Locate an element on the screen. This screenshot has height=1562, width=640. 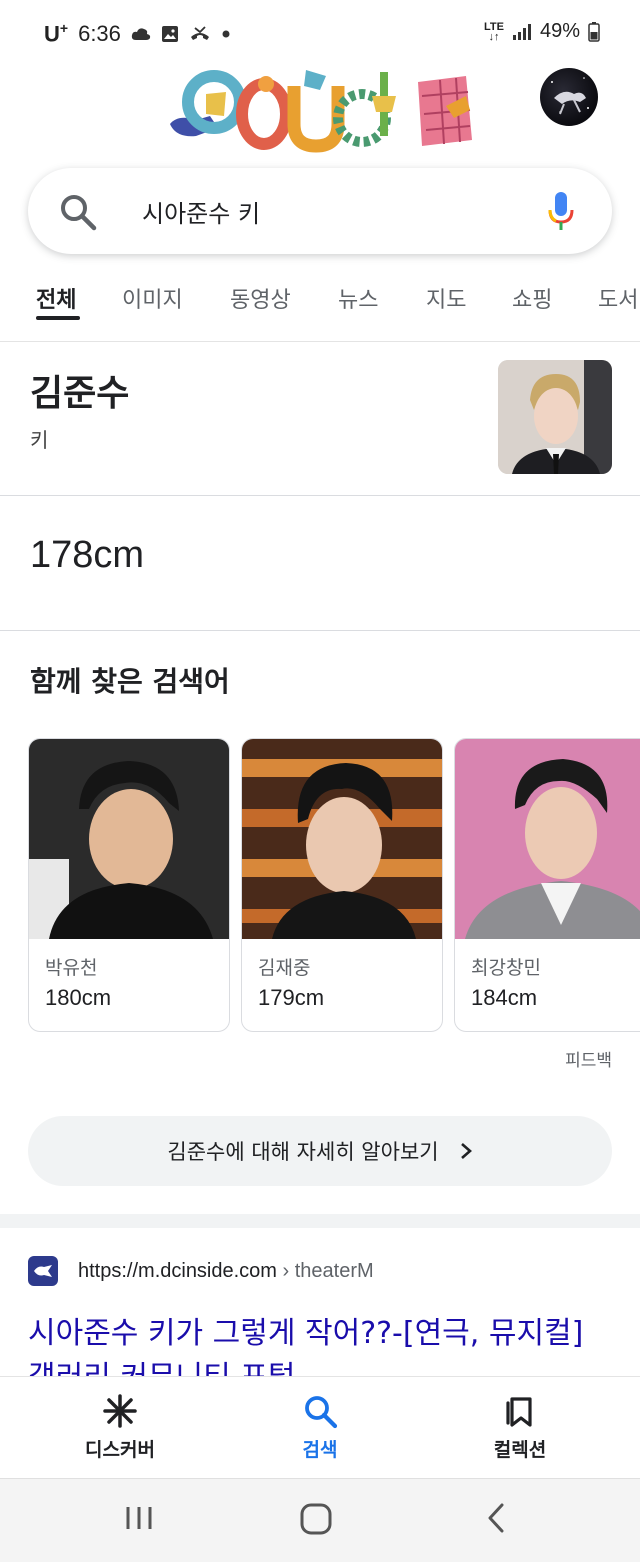
bottom-navigation: 디스커버 검색 컬렉션 is located at coordinates (320, 1427).